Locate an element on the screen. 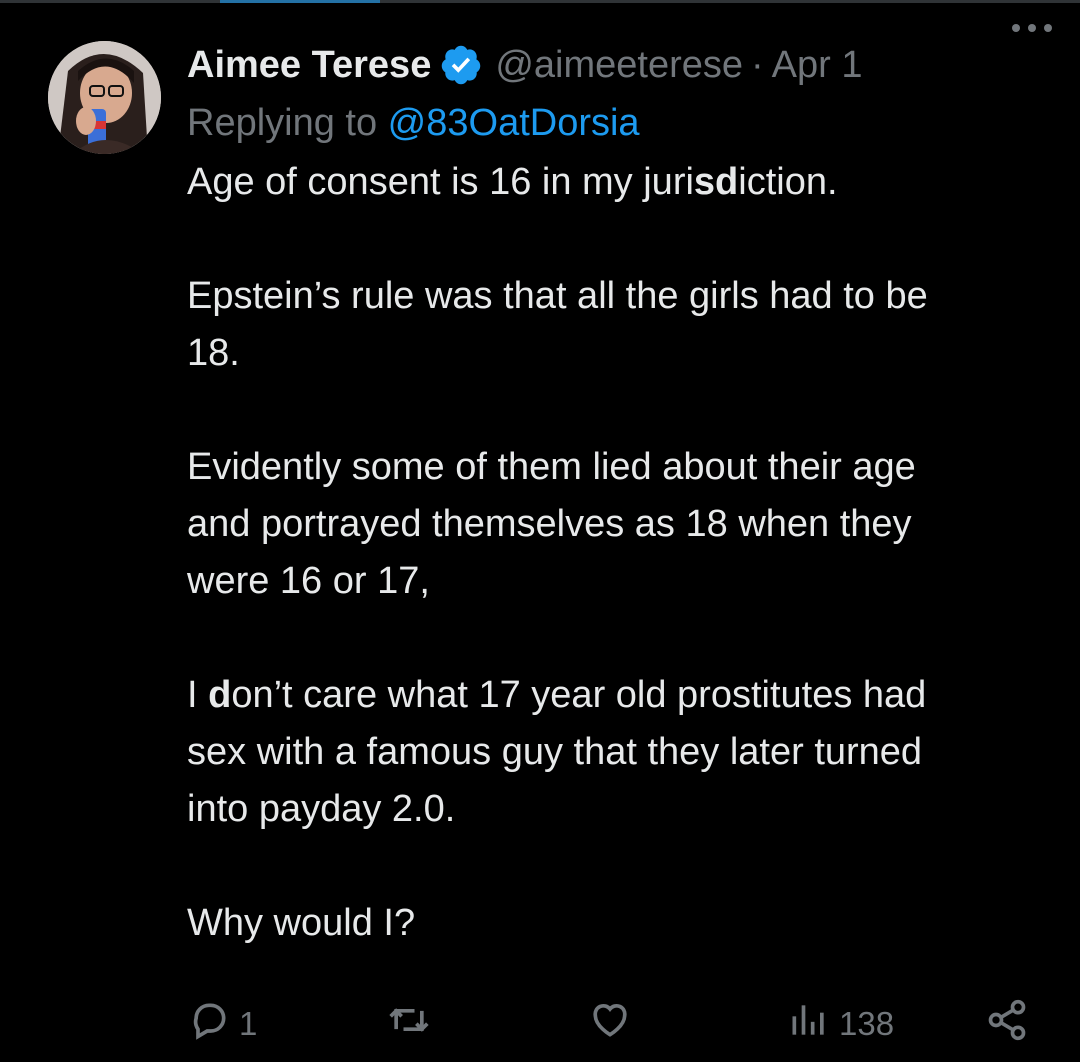 The width and height of the screenshot is (1080, 1062). view-count: 138 is located at coordinates (867, 1023).